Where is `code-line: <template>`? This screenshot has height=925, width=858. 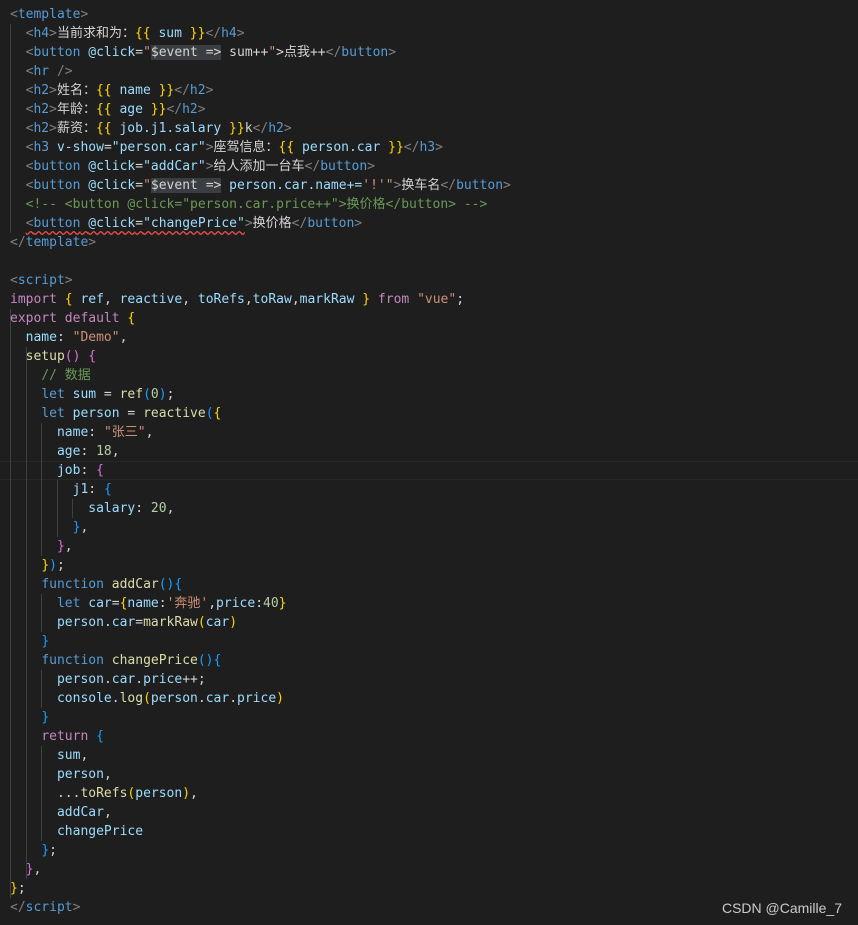
code-line: <template> is located at coordinates (49, 14).